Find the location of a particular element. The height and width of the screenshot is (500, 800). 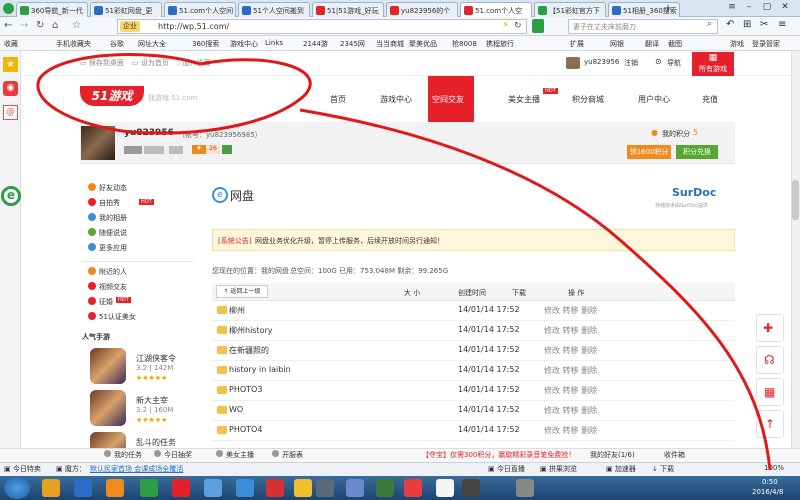

nav-item: 用户中心 is located at coordinates (654, 99).